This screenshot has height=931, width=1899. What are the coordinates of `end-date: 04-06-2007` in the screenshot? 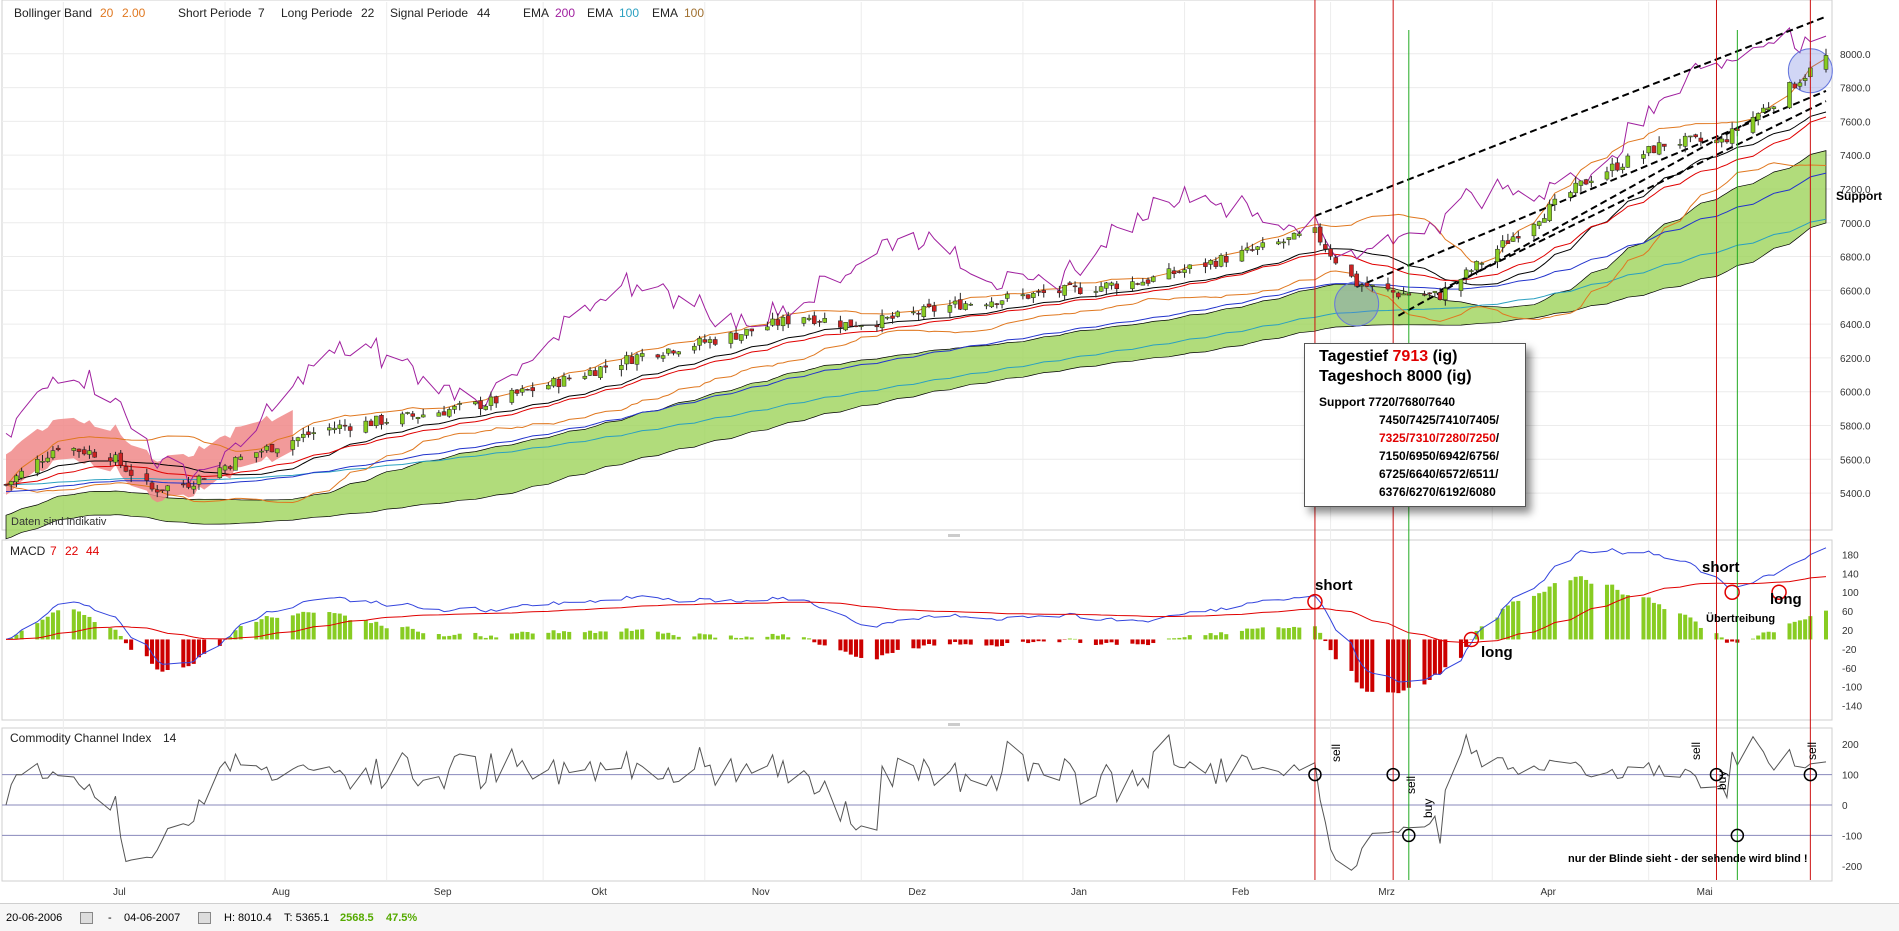 It's located at (152, 918).